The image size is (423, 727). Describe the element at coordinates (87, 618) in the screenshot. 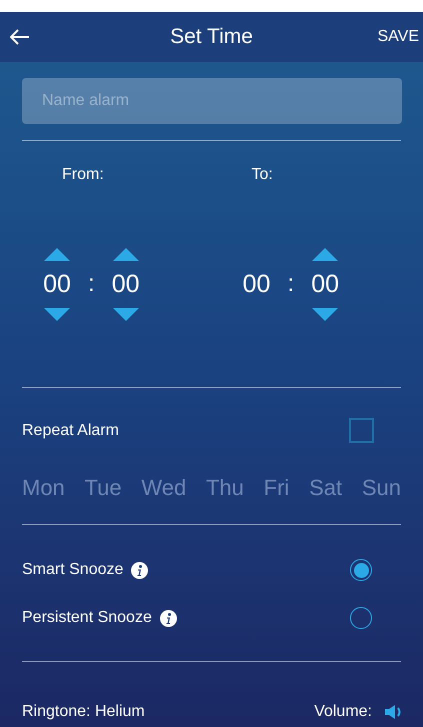

I see `snooze-label: Persistent Snooze` at that location.